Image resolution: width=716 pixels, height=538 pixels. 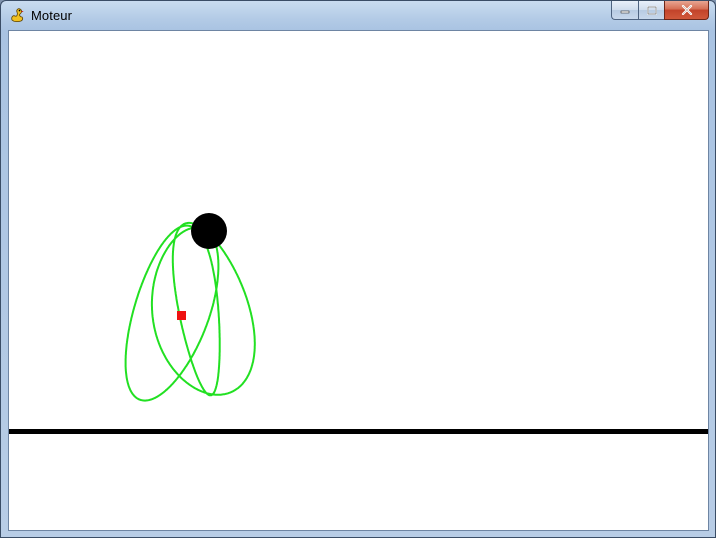 What do you see at coordinates (52, 15) in the screenshot?
I see `window-title: Moteur` at bounding box center [52, 15].